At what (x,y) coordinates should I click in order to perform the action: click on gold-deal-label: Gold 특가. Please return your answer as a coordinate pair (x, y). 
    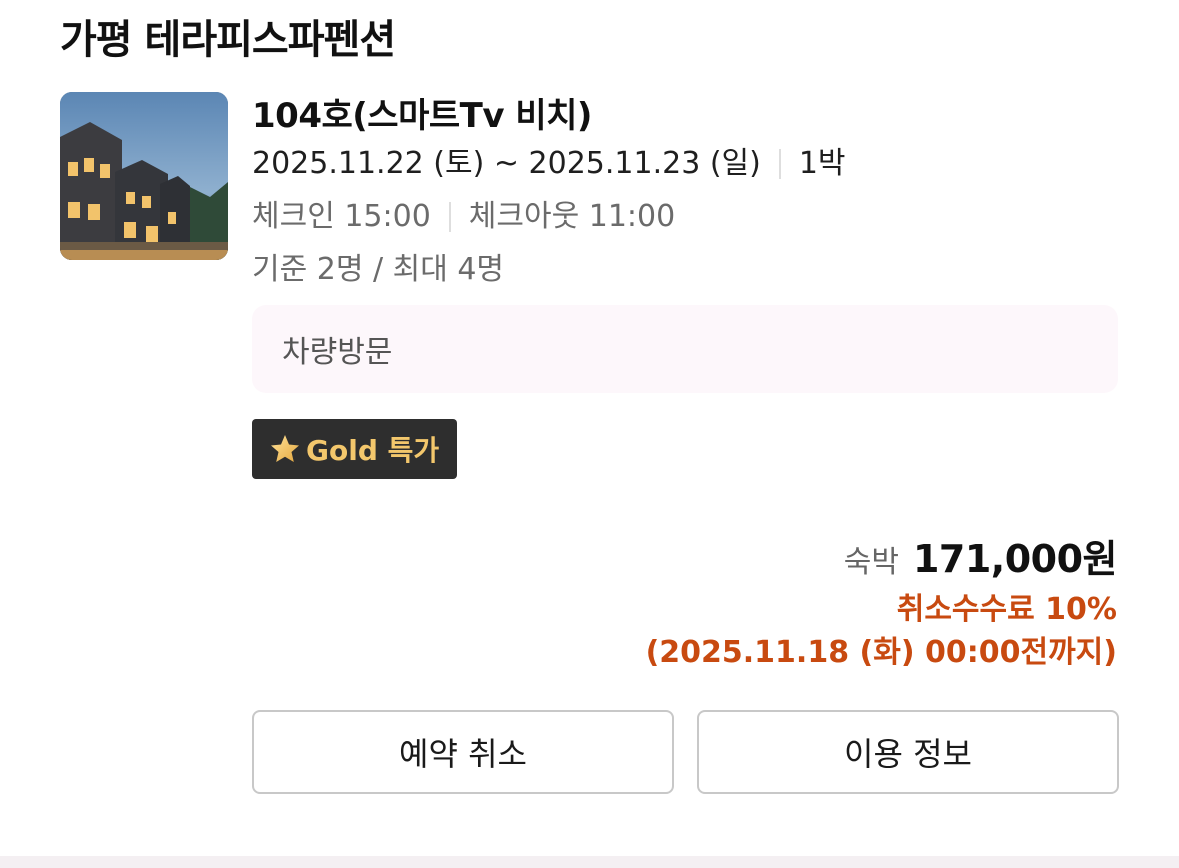
    Looking at the image, I should click on (373, 450).